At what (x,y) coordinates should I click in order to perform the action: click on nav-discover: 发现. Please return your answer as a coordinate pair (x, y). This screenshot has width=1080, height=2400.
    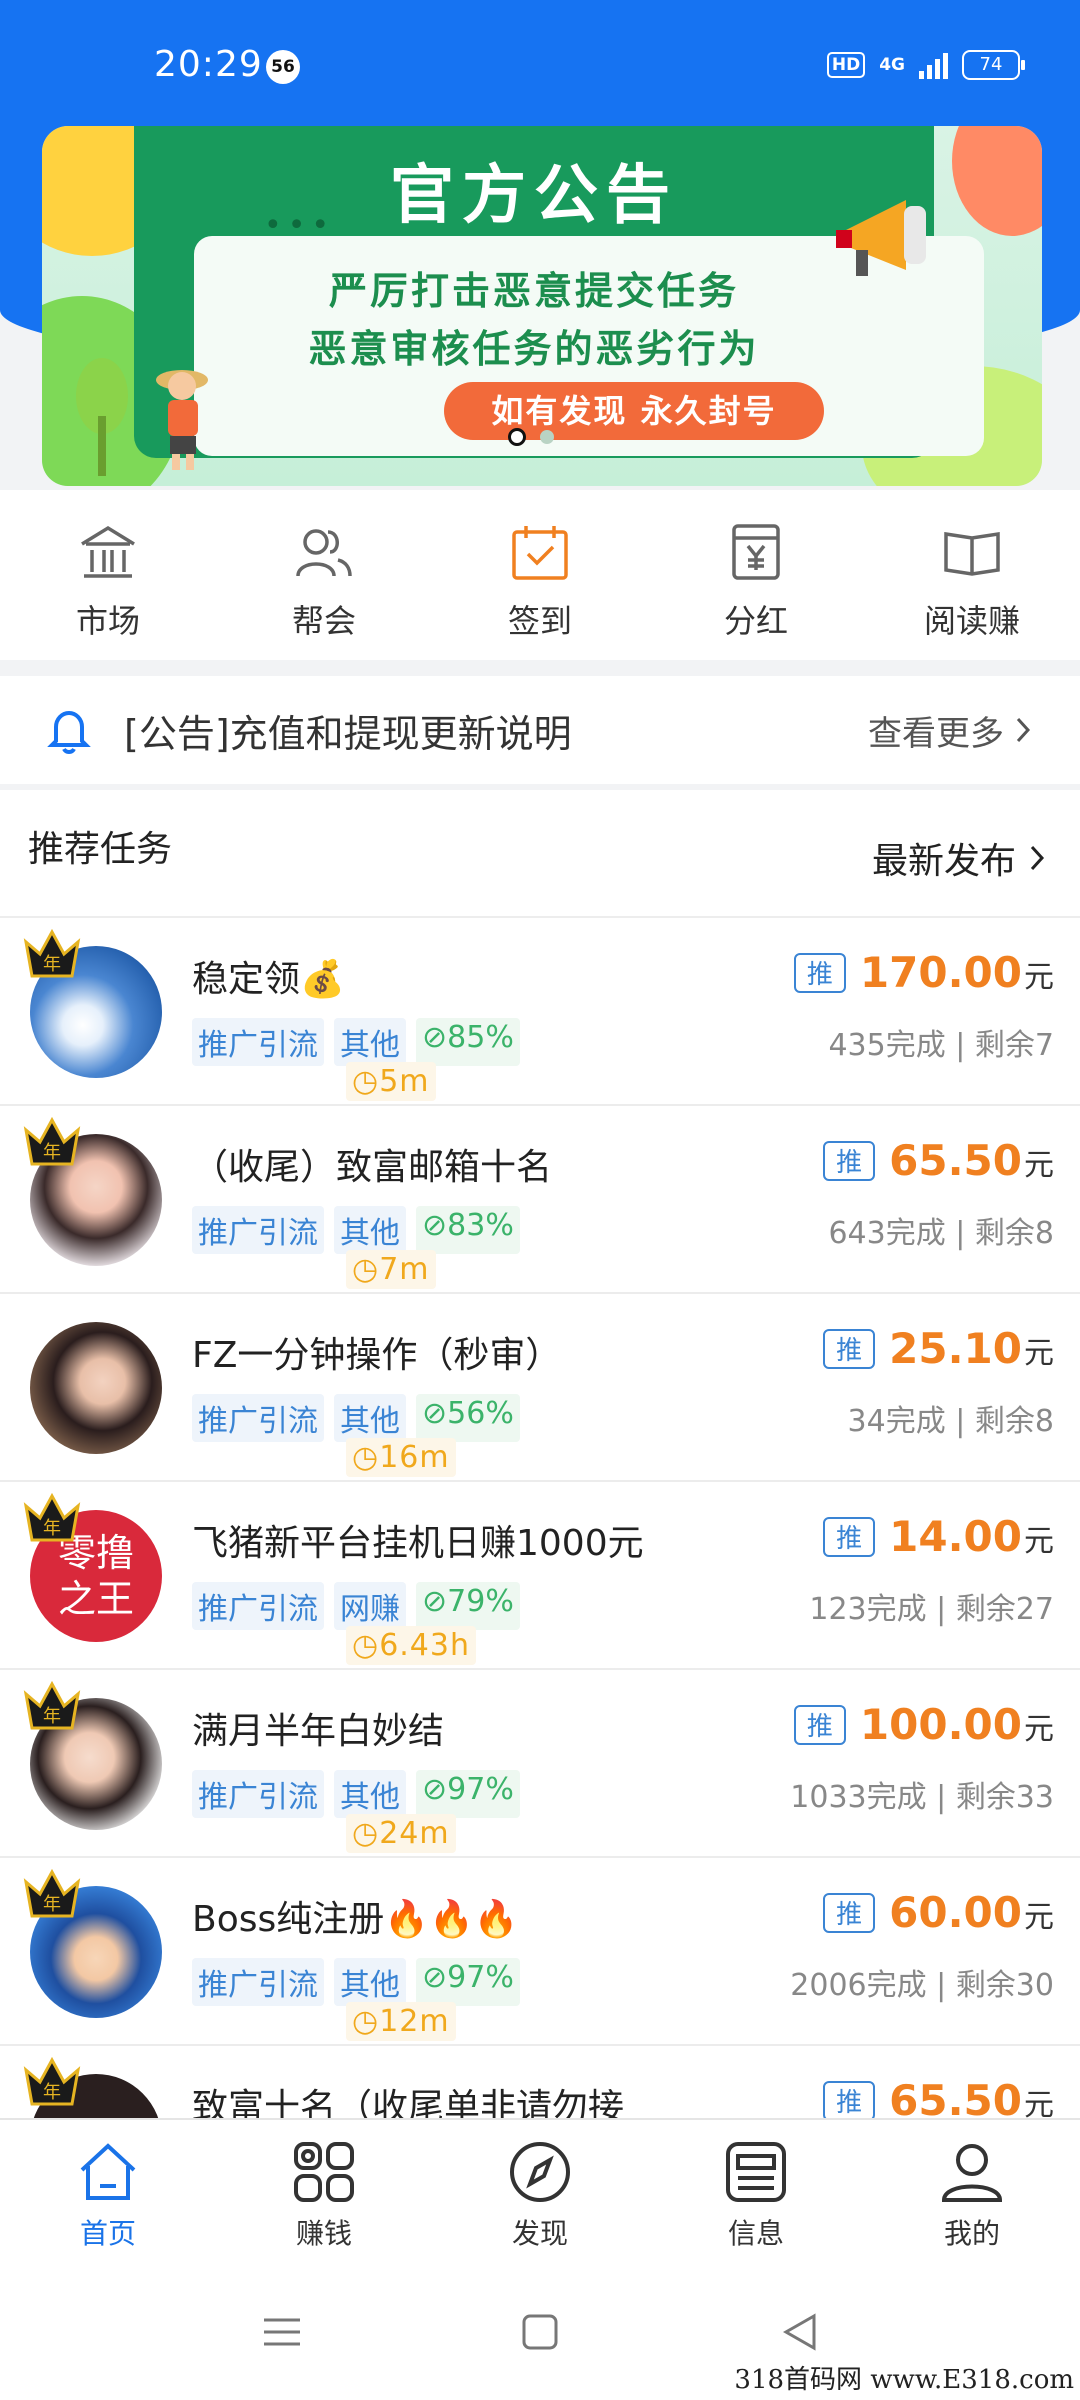
    Looking at the image, I should click on (540, 2197).